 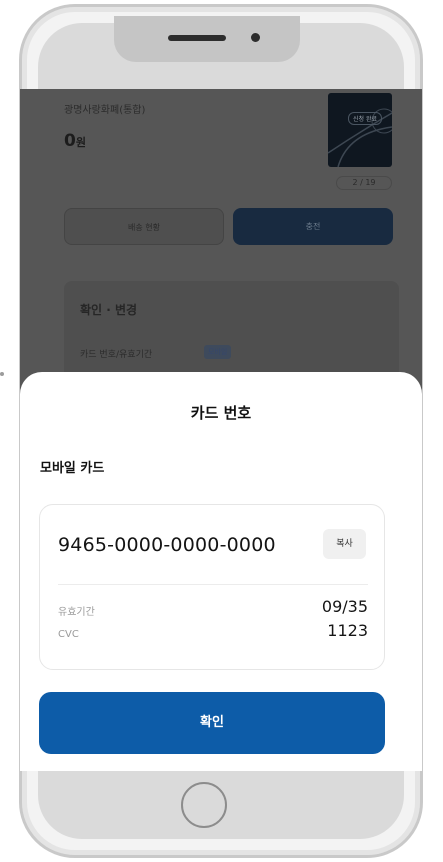 I want to click on phone-notch, so click(x=207, y=39).